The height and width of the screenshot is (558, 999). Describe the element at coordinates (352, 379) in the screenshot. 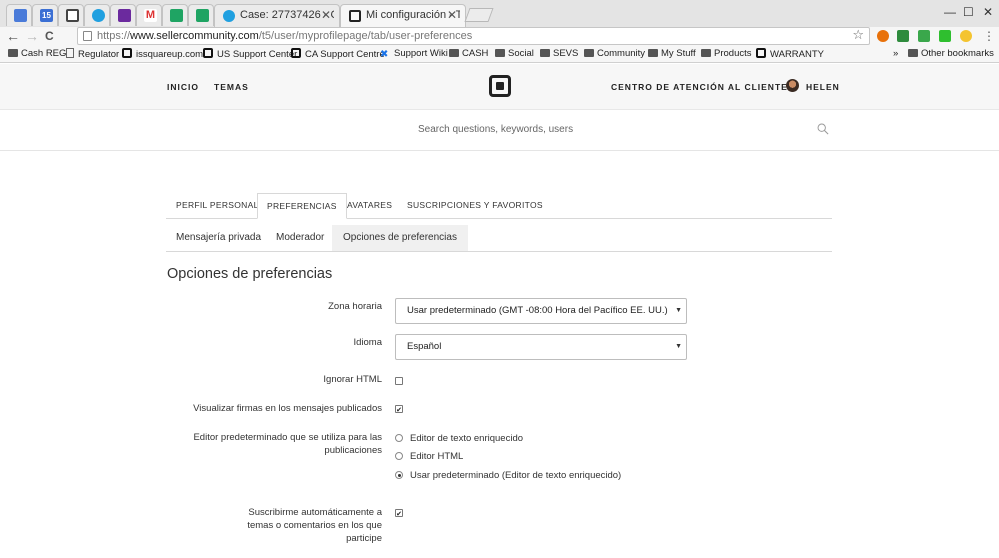

I see `ignore-html-label: Ignorar HTML` at that location.